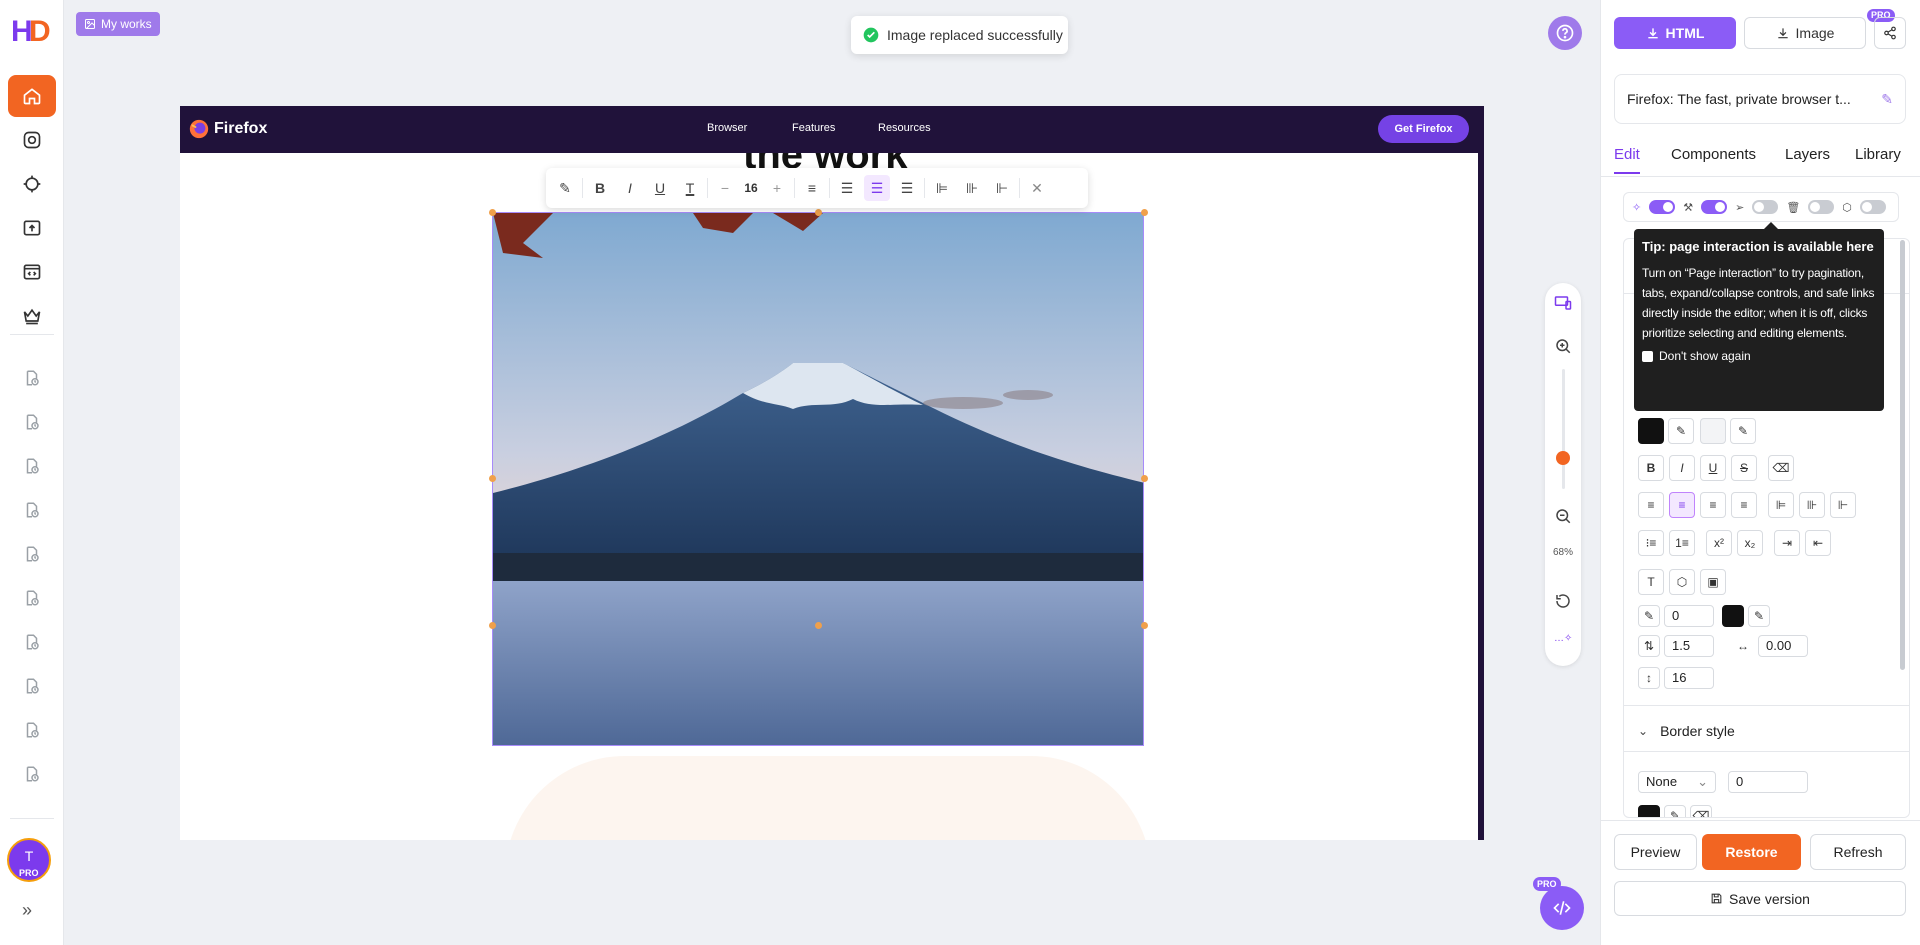  Describe the element at coordinates (1677, 782) in the screenshot. I see `border-type-select: None ⌄` at that location.